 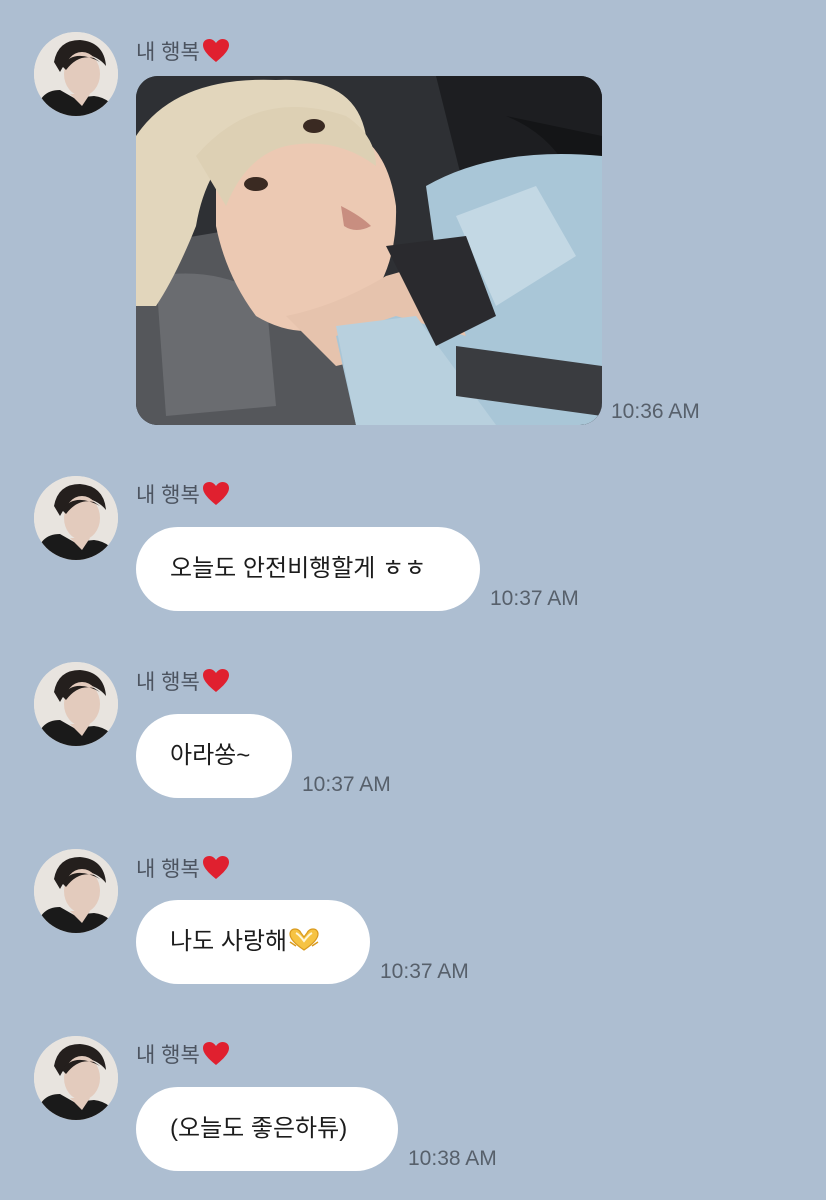 I want to click on timestamp: 10:38 AM, so click(x=452, y=1158).